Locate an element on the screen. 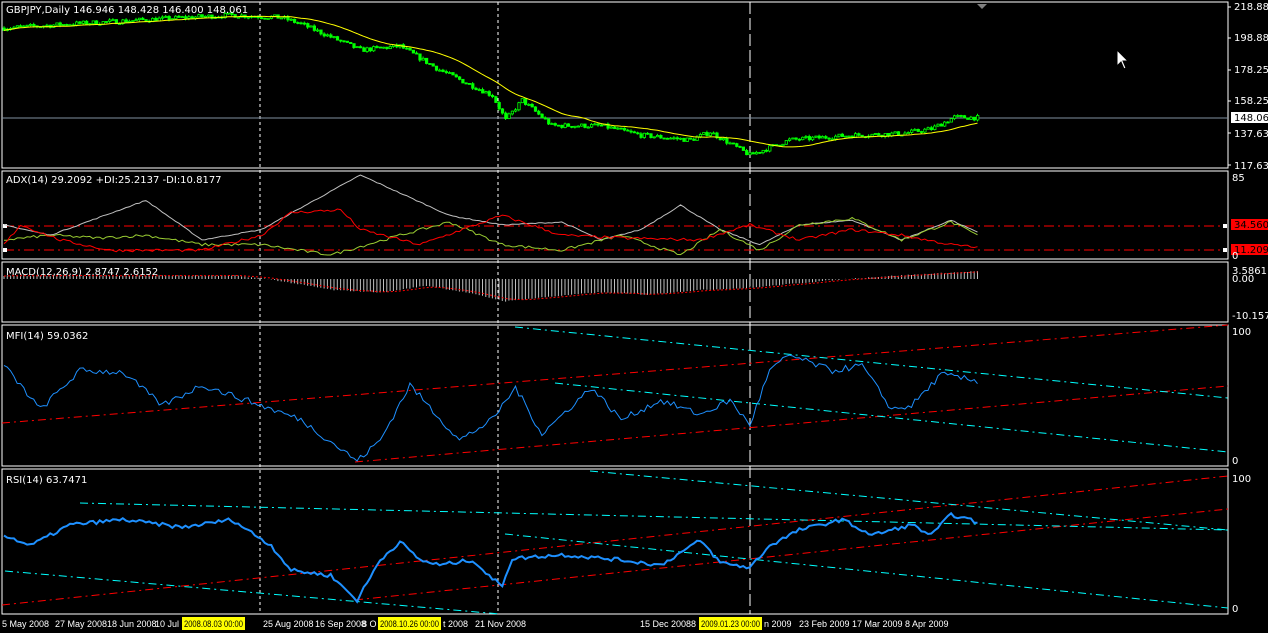  macd-title: MACD(12,26,9) 2.8747 2.6152 is located at coordinates (82, 272).